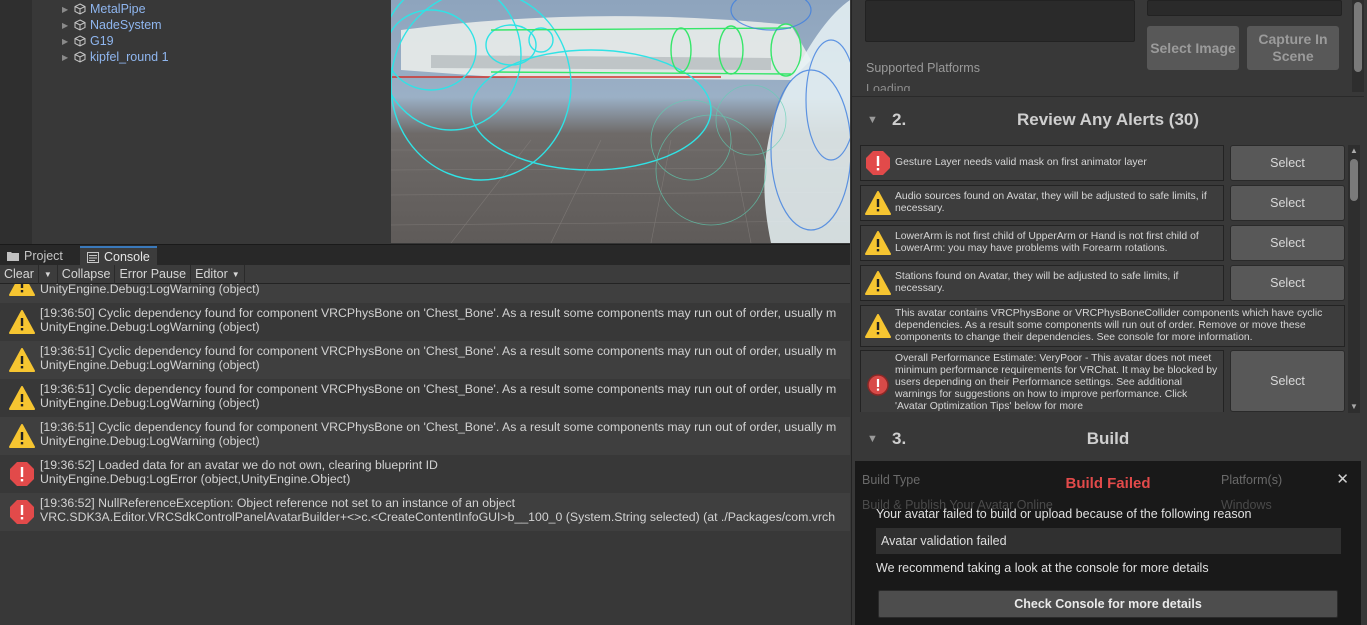 The height and width of the screenshot is (625, 1367). What do you see at coordinates (13, 256) in the screenshot?
I see `folder-icon` at bounding box center [13, 256].